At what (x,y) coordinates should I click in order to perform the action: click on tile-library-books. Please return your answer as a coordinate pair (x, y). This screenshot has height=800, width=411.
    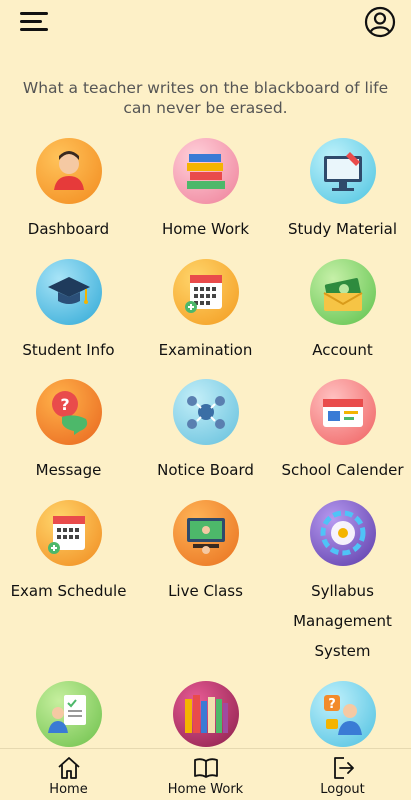
    Looking at the image, I should click on (205, 714).